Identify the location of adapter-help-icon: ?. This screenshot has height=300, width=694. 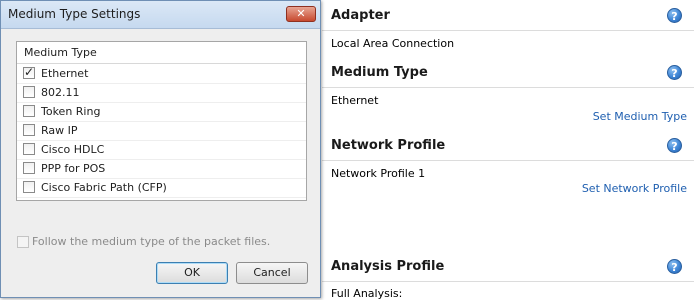
(674, 15).